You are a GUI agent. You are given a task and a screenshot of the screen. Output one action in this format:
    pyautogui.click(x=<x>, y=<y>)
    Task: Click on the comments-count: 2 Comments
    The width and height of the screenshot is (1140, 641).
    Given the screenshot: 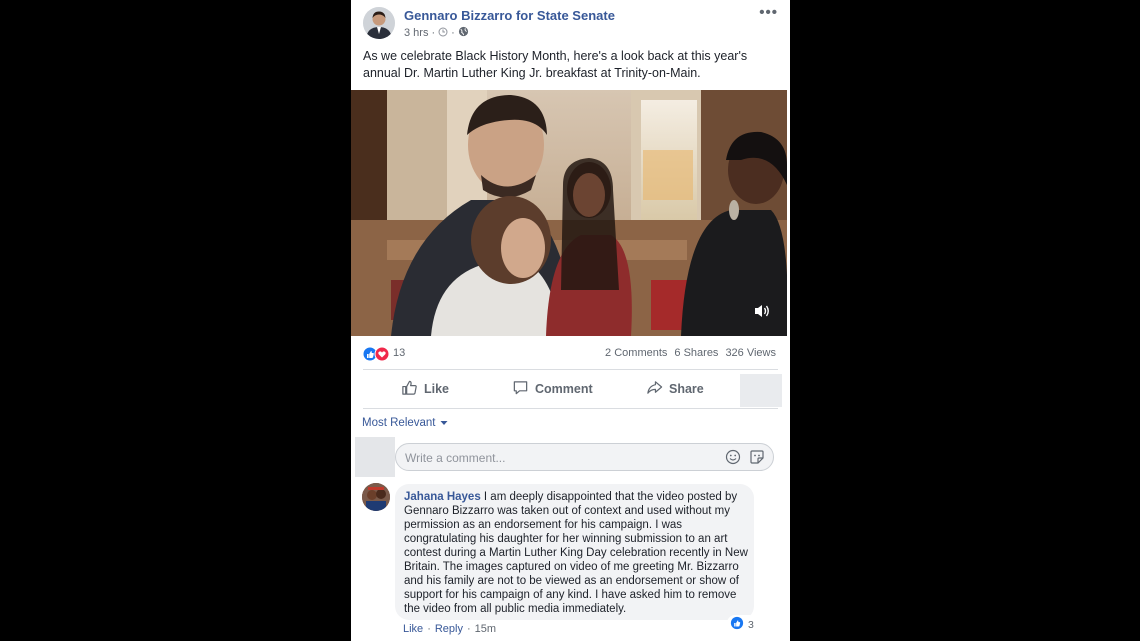 What is the action you would take?
    pyautogui.click(x=636, y=353)
    